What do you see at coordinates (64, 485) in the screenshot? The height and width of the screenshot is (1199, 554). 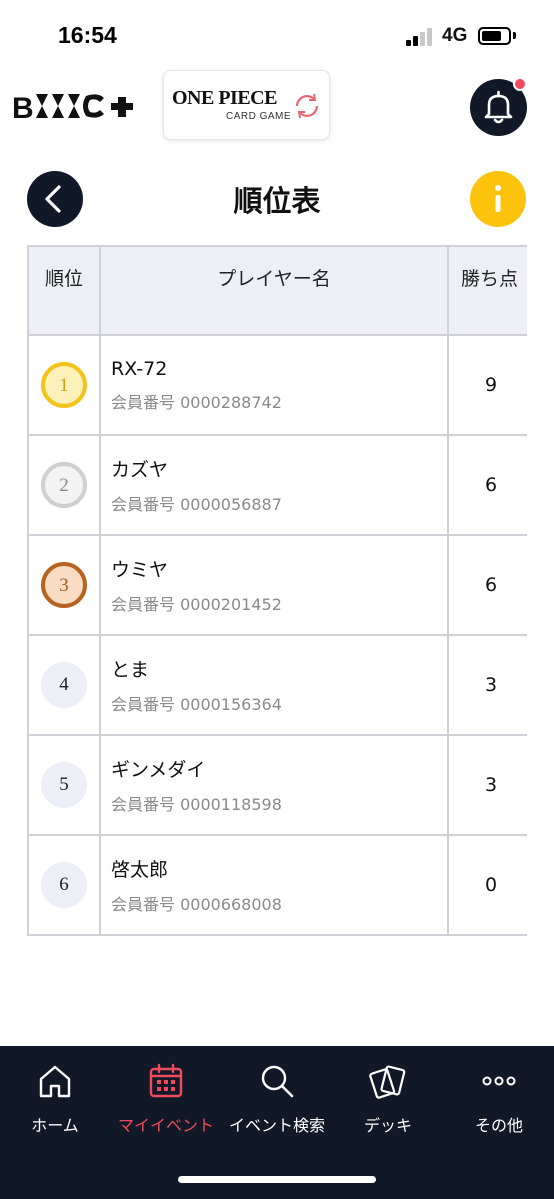 I see `rank-medal-silver: 2` at bounding box center [64, 485].